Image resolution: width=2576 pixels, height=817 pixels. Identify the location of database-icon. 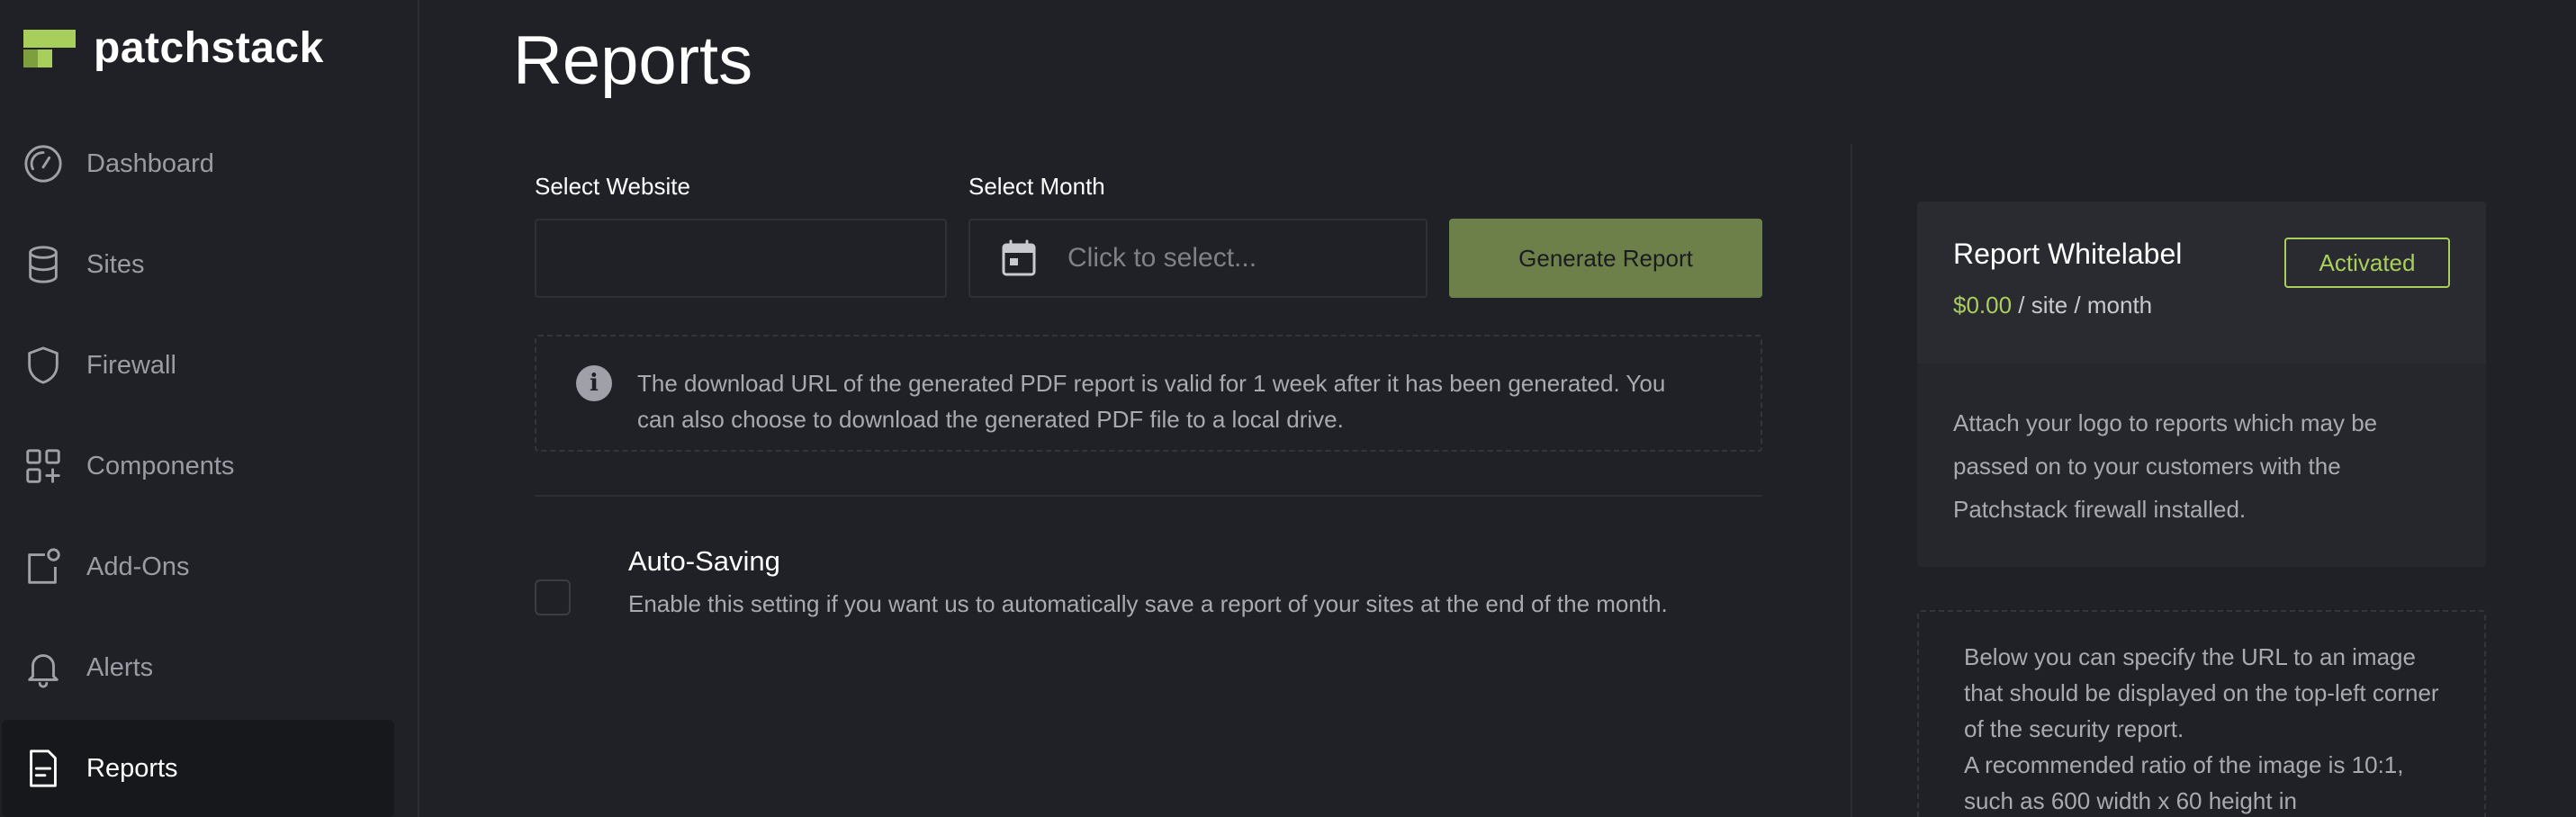
(43, 264).